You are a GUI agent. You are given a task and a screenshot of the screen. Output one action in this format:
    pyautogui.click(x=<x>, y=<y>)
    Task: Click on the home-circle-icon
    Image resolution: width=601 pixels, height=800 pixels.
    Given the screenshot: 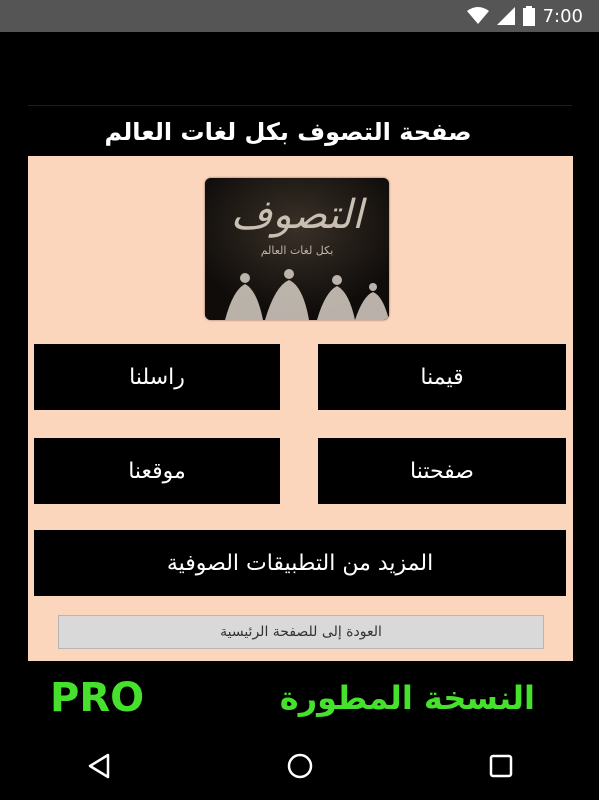 What is the action you would take?
    pyautogui.click(x=300, y=766)
    